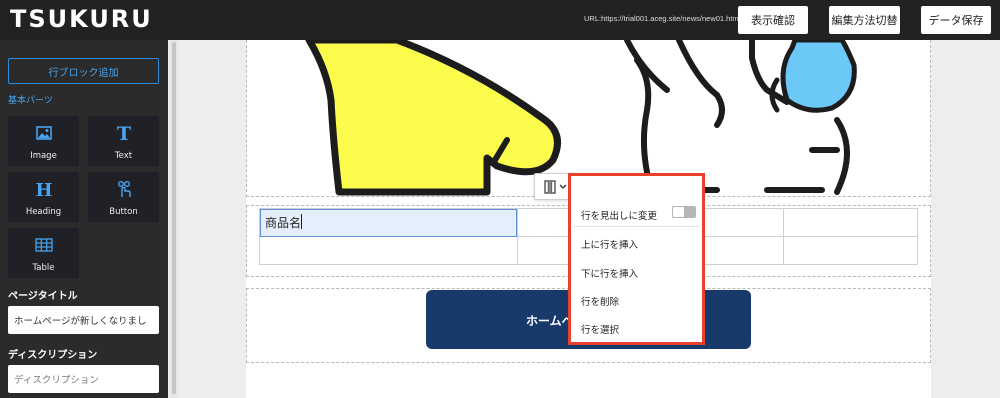  I want to click on part-image: Image, so click(43, 141).